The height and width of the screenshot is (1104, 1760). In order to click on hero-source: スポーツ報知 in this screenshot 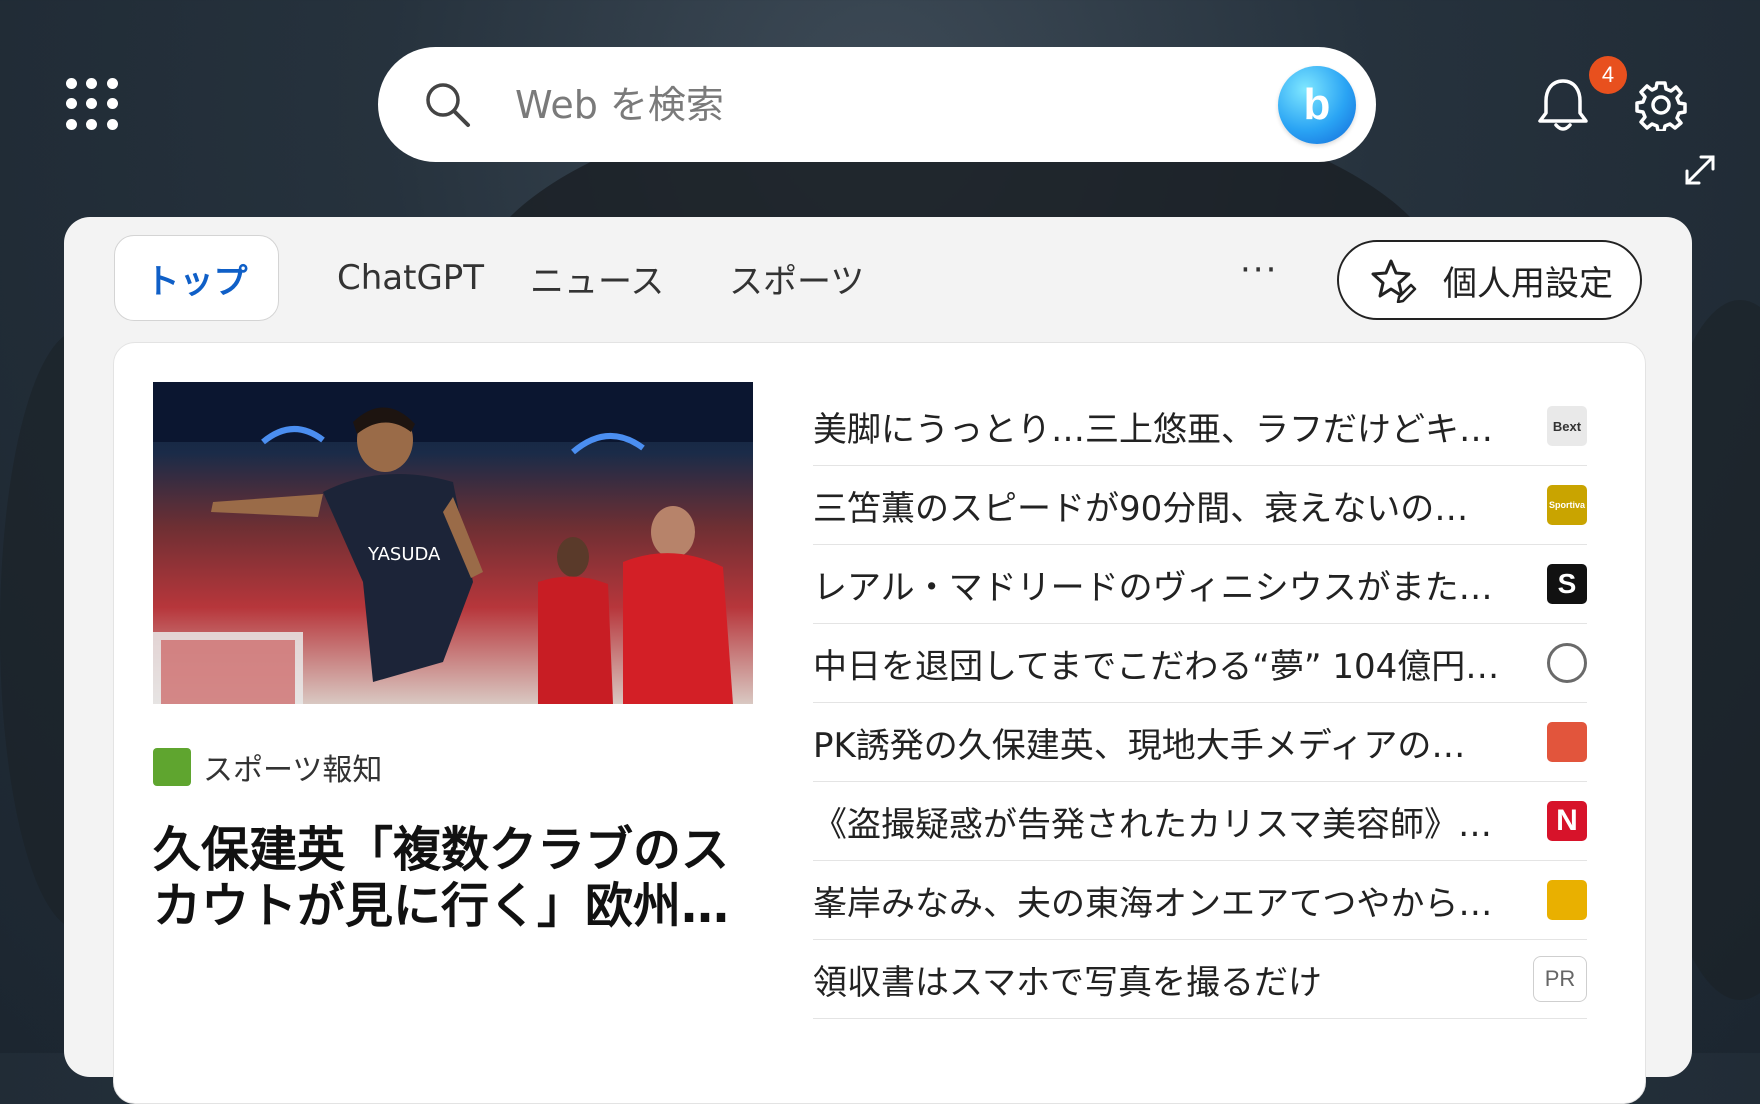, I will do `click(267, 767)`.